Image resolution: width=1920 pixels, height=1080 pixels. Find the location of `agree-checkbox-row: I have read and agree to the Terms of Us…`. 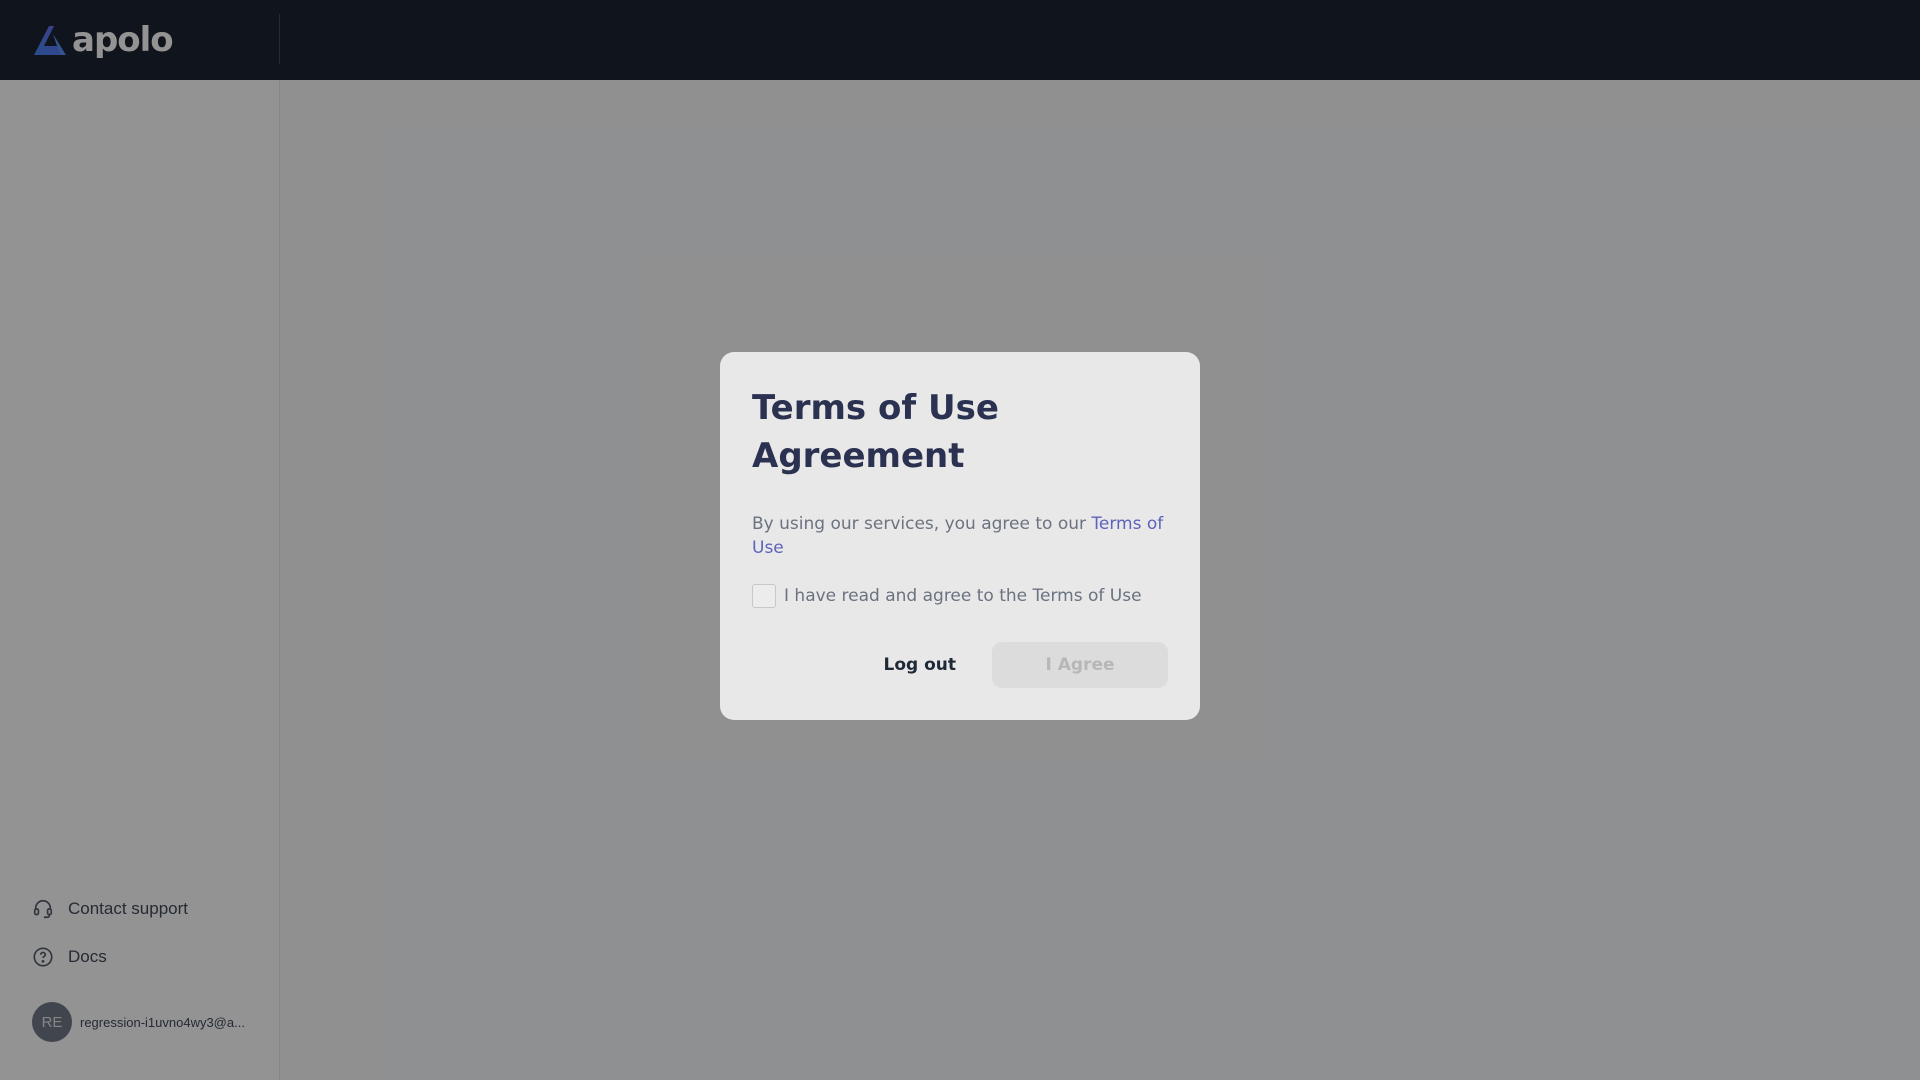

agree-checkbox-row: I have read and agree to the Terms of Us… is located at coordinates (960, 596).